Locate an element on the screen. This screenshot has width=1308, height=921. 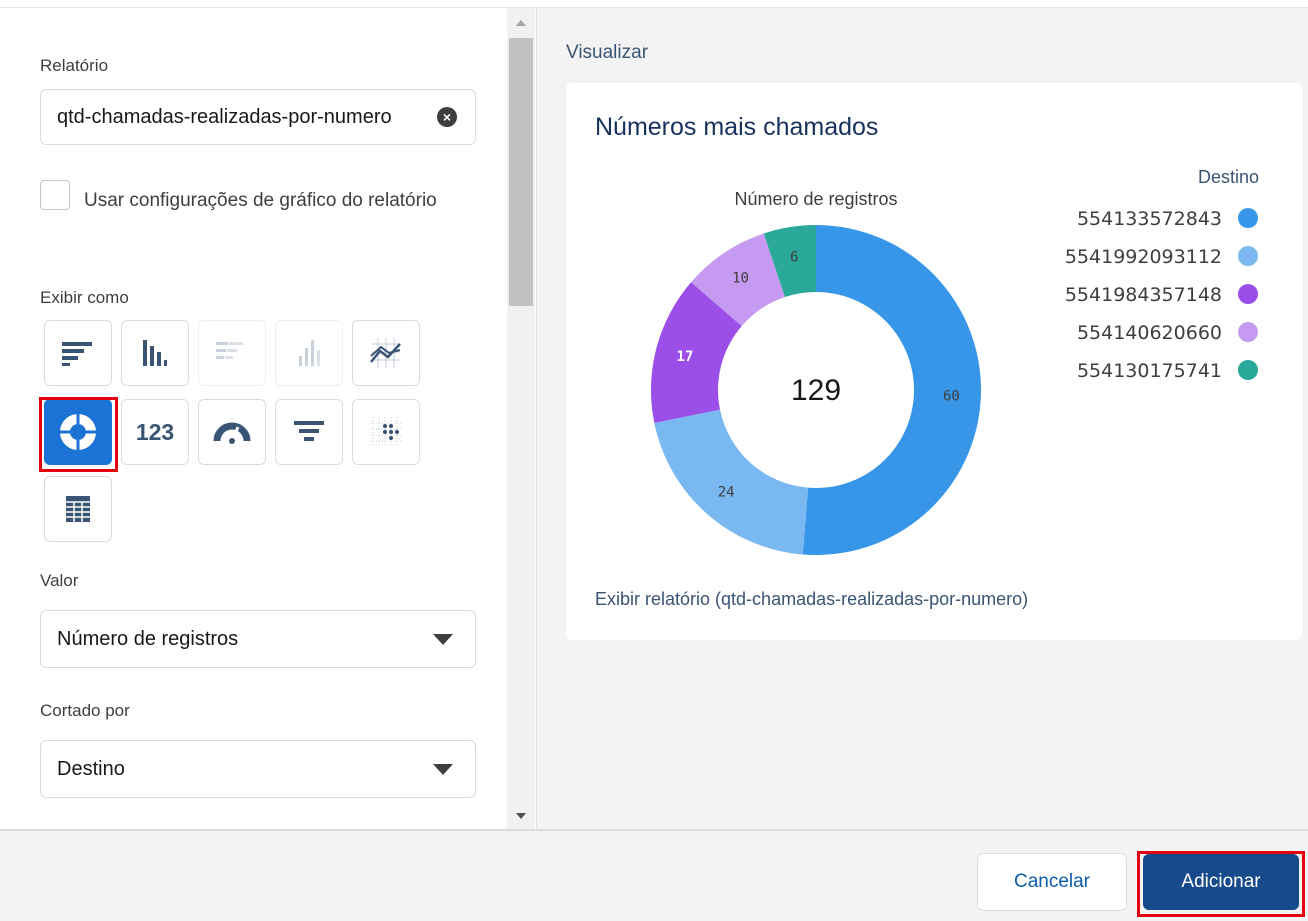
horizontal-bar-chart-icon is located at coordinates (77, 354).